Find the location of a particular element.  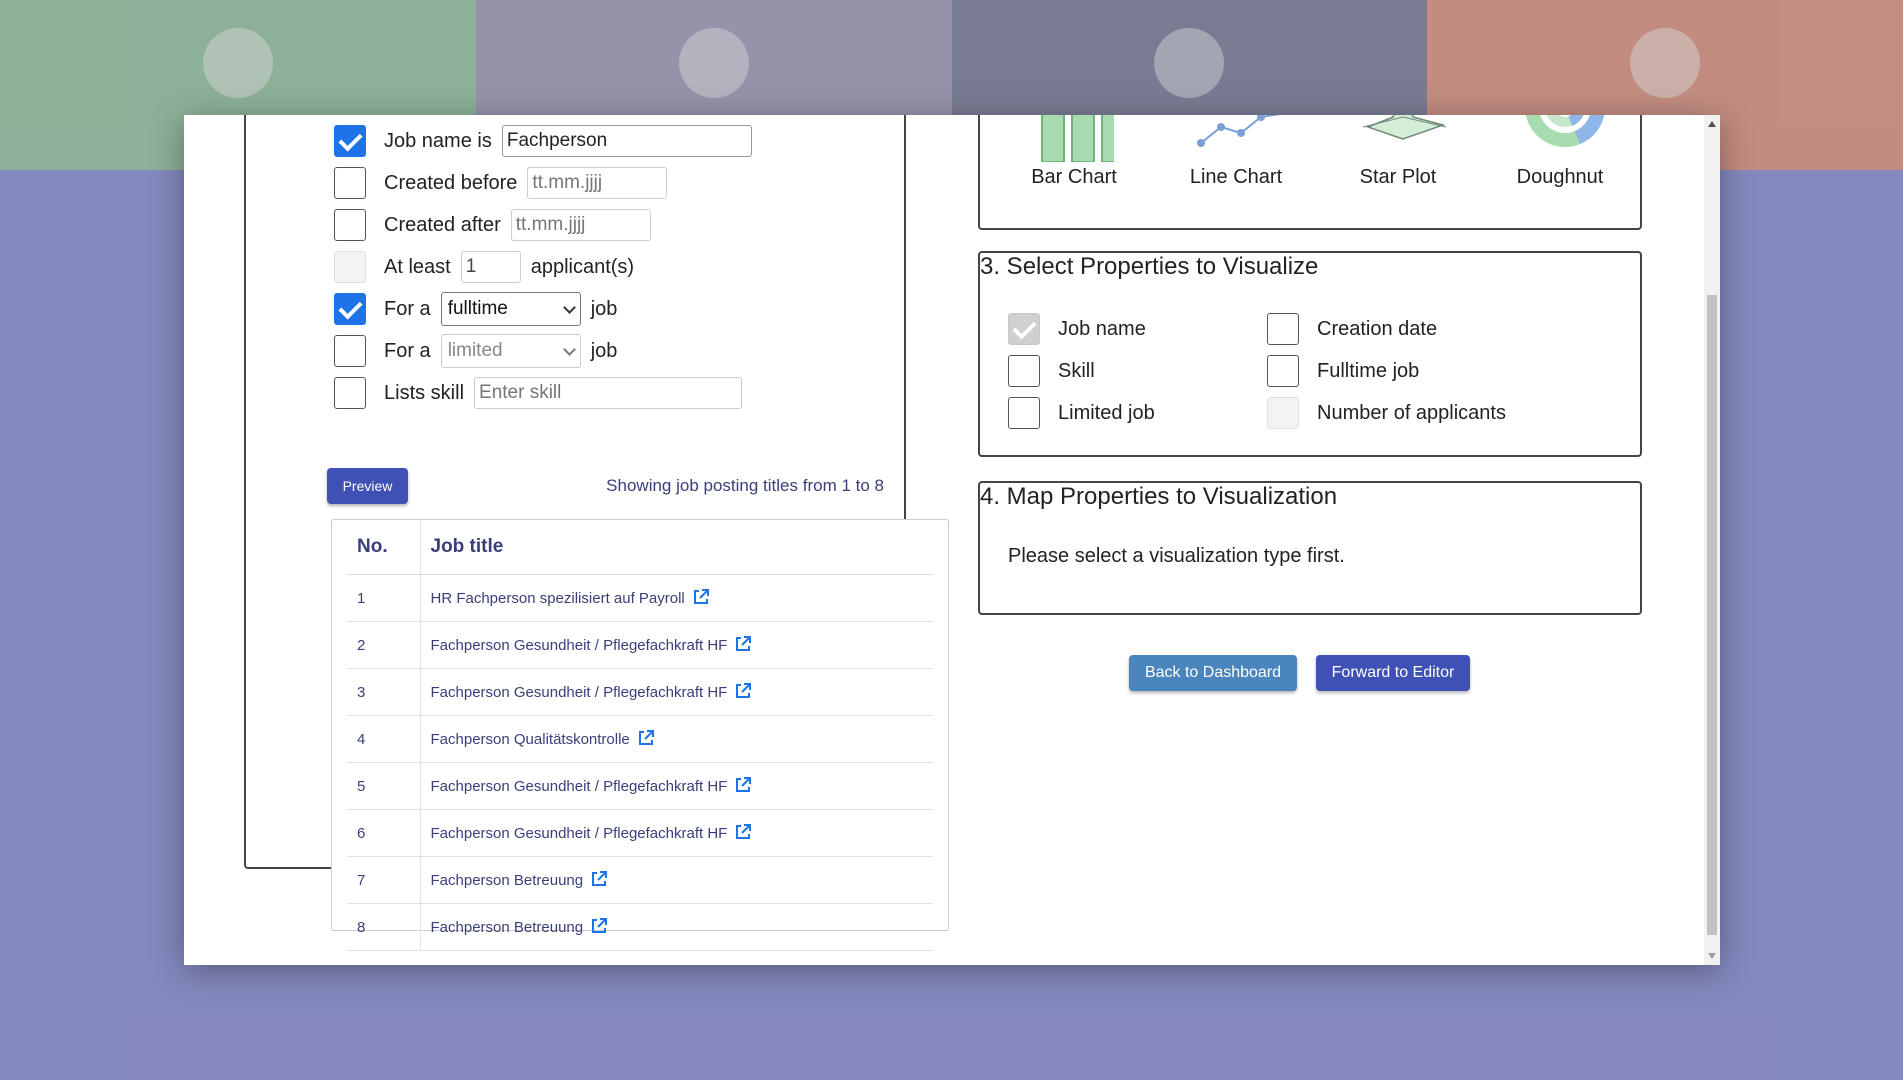

num-applicants-checkbox is located at coordinates (1283, 413).